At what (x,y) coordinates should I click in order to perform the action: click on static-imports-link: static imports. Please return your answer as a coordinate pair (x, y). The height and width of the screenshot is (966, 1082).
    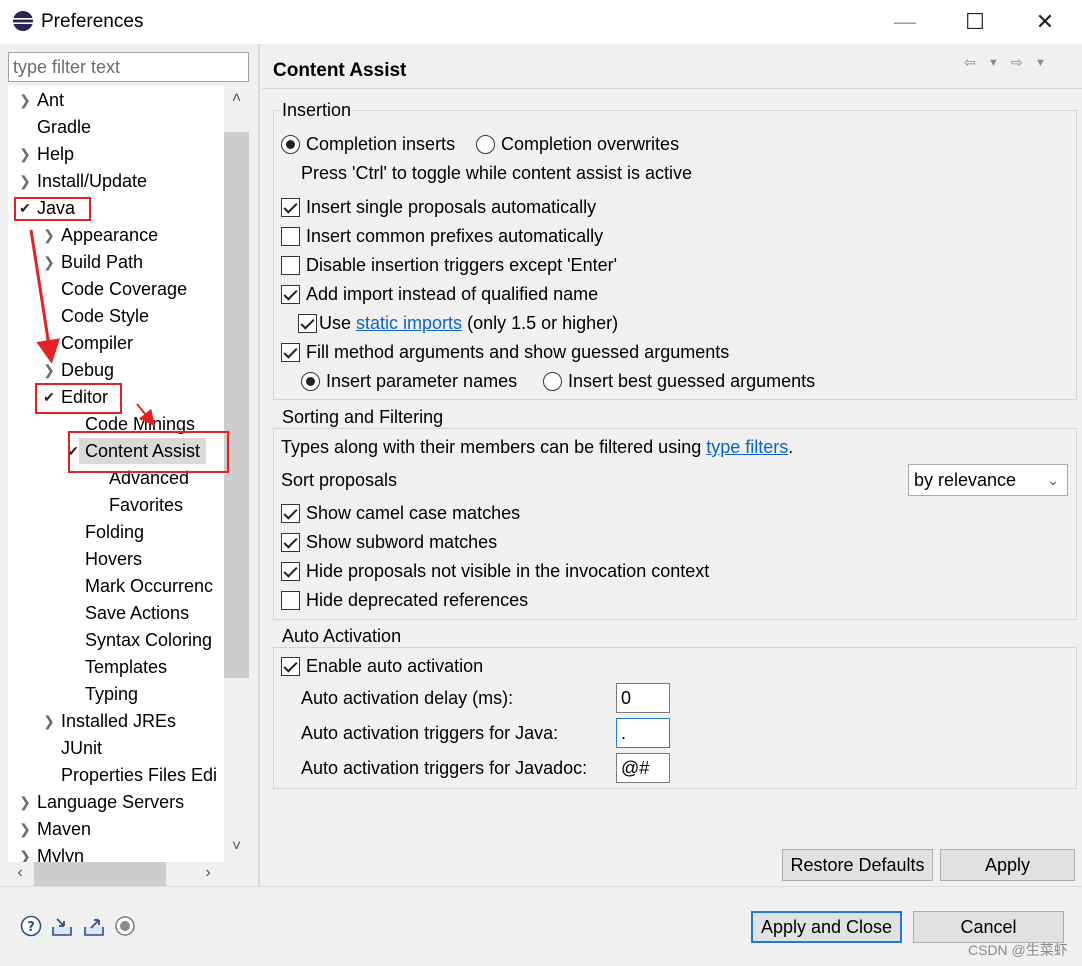
    Looking at the image, I should click on (409, 323).